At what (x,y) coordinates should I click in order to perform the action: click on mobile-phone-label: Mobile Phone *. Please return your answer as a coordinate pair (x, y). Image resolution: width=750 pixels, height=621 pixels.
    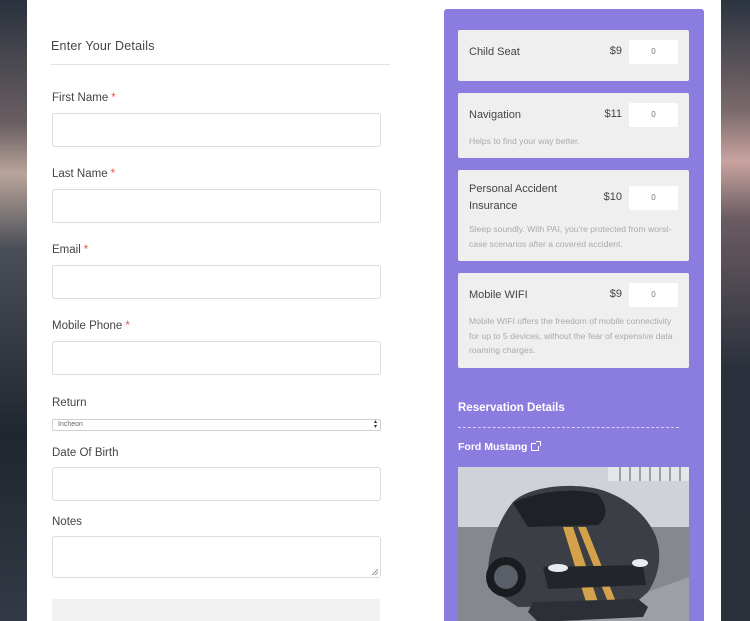
    Looking at the image, I should click on (91, 326).